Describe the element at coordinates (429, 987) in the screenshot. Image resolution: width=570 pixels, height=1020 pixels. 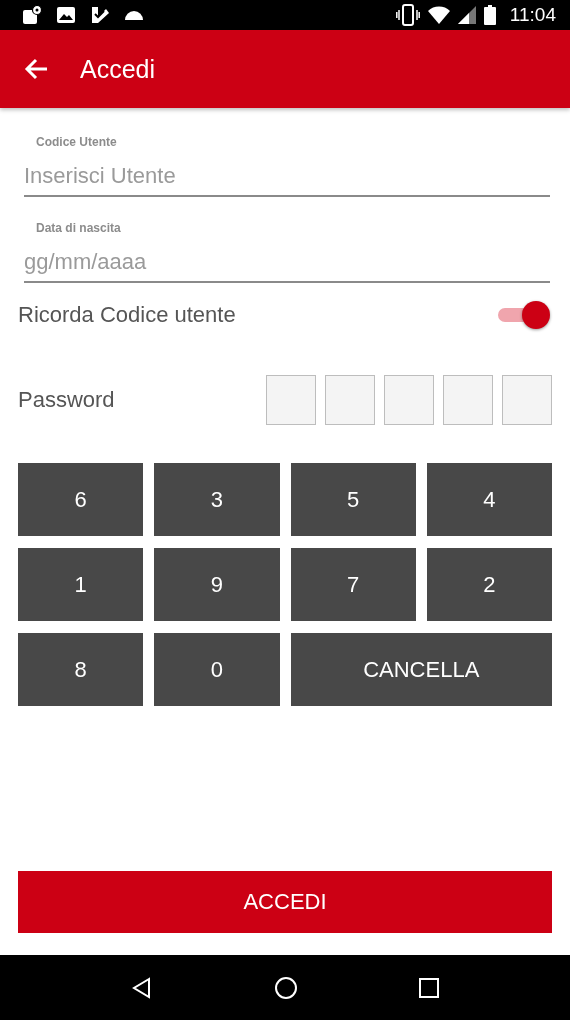
I see `recents-icon` at that location.